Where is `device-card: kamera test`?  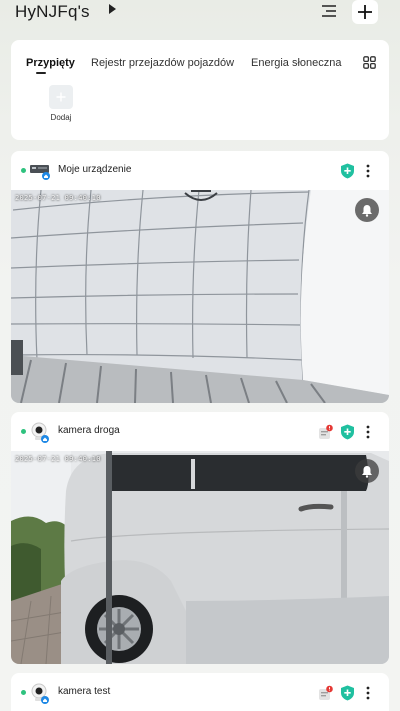
device-card: kamera test is located at coordinates (200, 692).